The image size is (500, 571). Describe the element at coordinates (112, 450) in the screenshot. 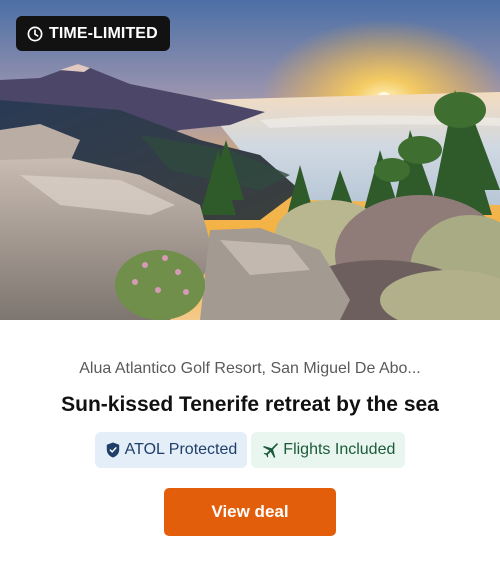

I see `shield-icon` at that location.